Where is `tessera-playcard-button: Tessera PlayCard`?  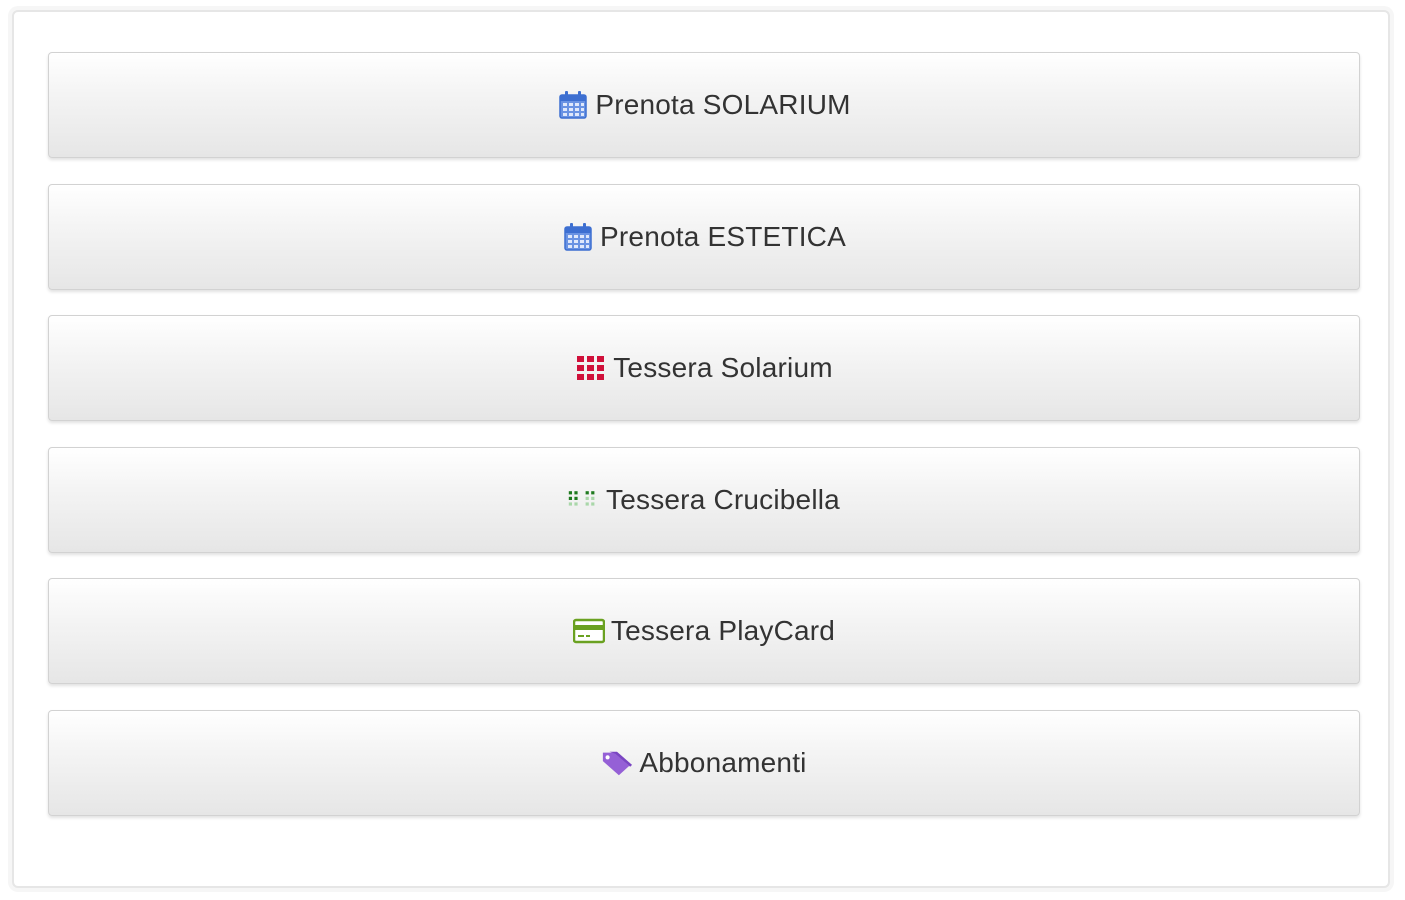 tessera-playcard-button: Tessera PlayCard is located at coordinates (704, 631).